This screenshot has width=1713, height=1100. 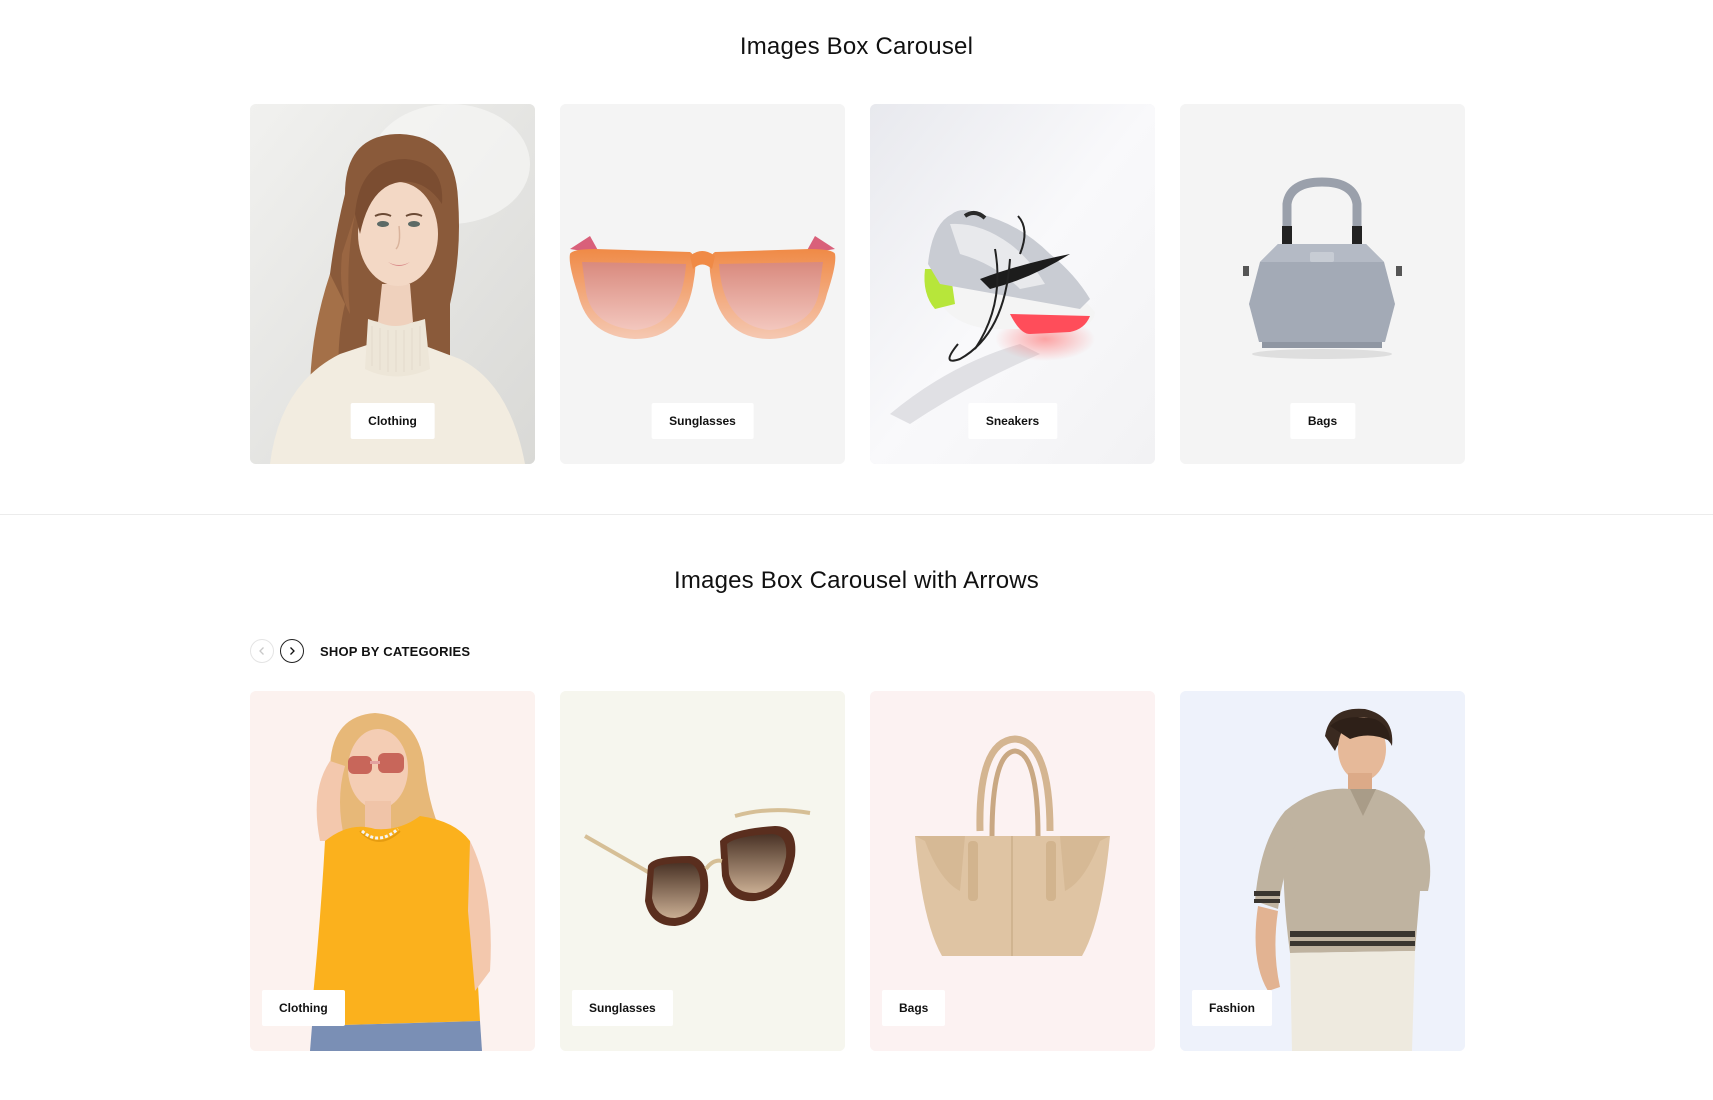 What do you see at coordinates (1012, 421) in the screenshot?
I see `category-label: Sneakers` at bounding box center [1012, 421].